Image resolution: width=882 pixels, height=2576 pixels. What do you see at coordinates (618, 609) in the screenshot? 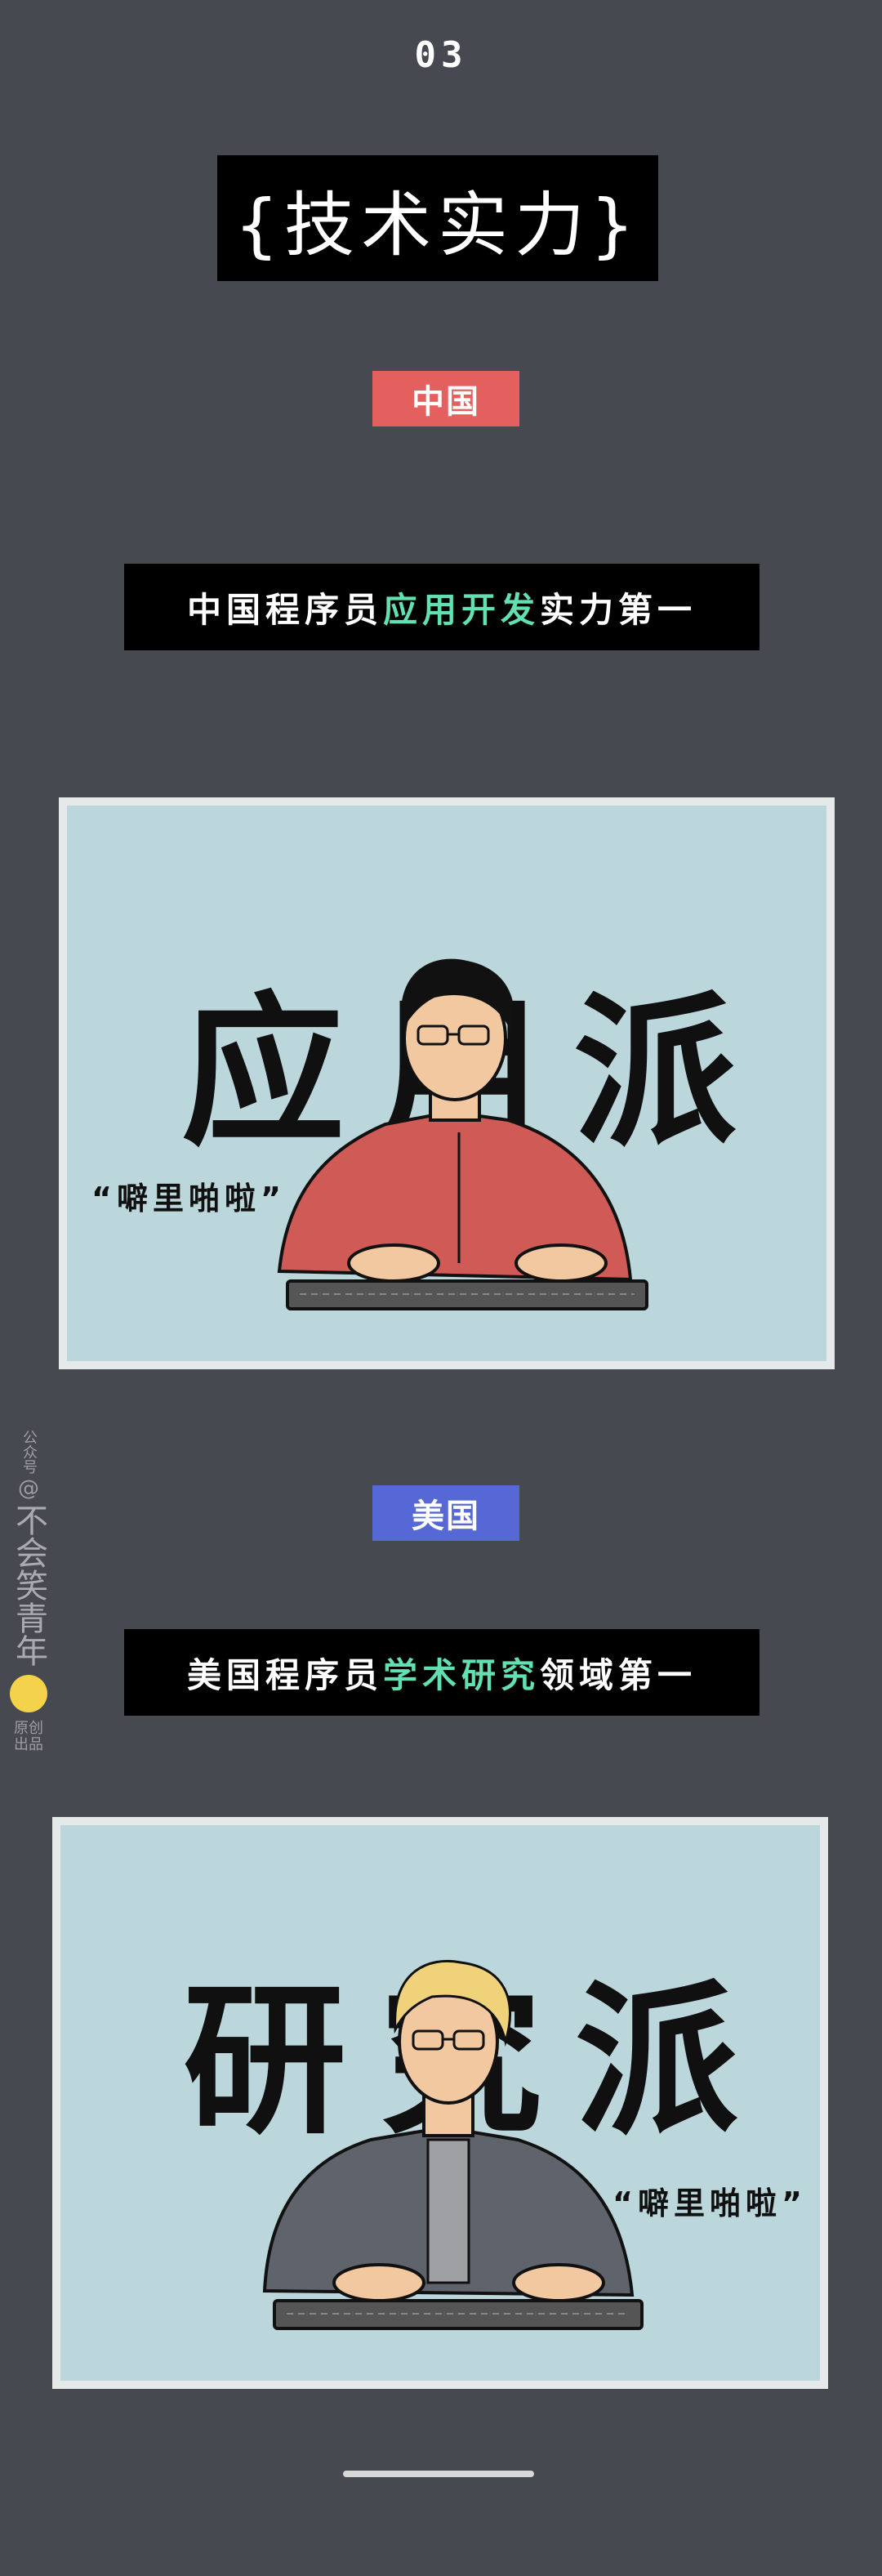
I see `china-banner-post: 实力第一` at bounding box center [618, 609].